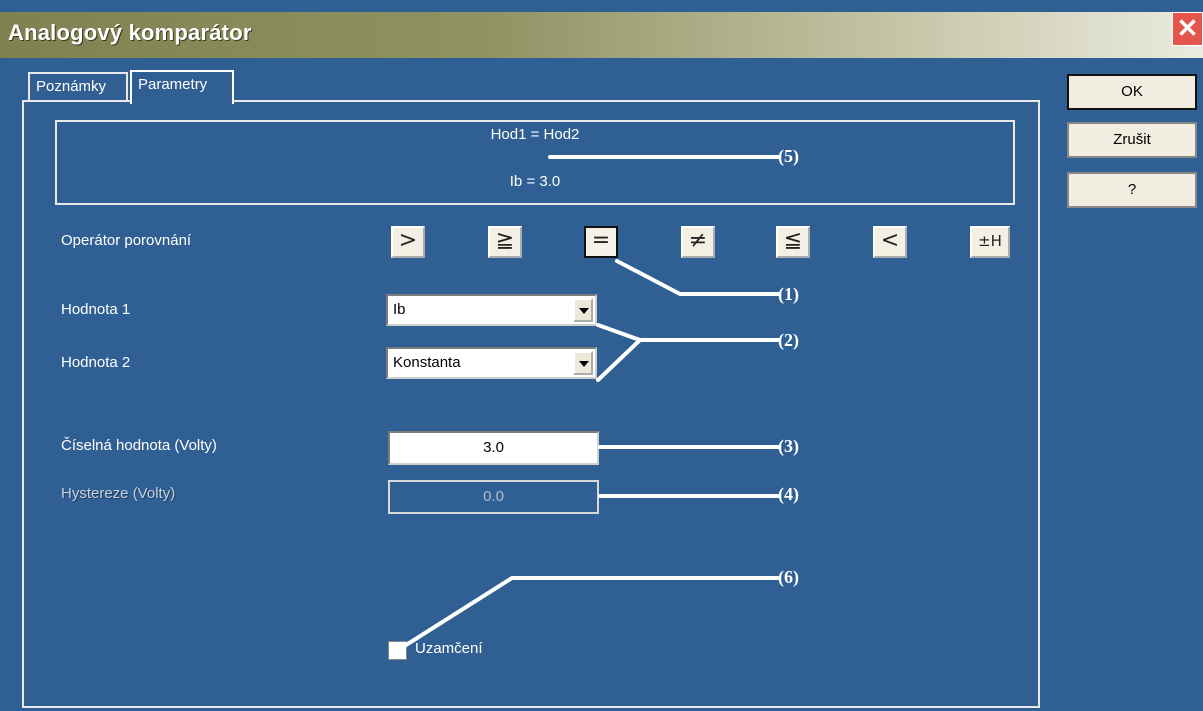 The image size is (1203, 711). Describe the element at coordinates (793, 242) in the screenshot. I see `operator-less-equal-button: ≦` at that location.